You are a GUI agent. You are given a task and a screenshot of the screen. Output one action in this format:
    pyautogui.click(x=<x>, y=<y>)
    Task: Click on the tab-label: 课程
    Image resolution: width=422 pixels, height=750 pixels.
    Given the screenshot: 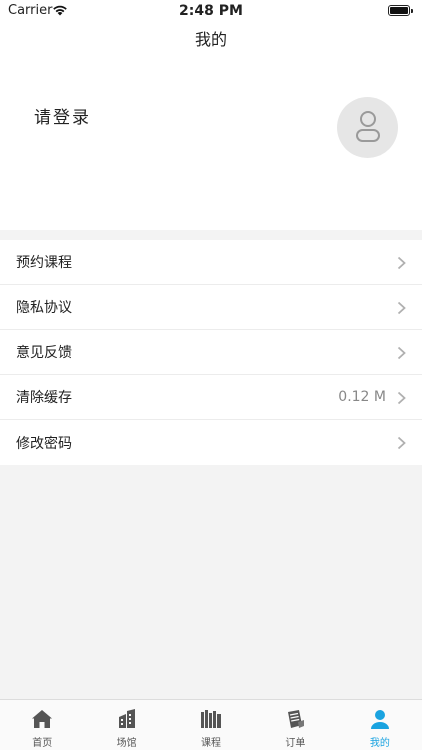 What is the action you would take?
    pyautogui.click(x=211, y=743)
    